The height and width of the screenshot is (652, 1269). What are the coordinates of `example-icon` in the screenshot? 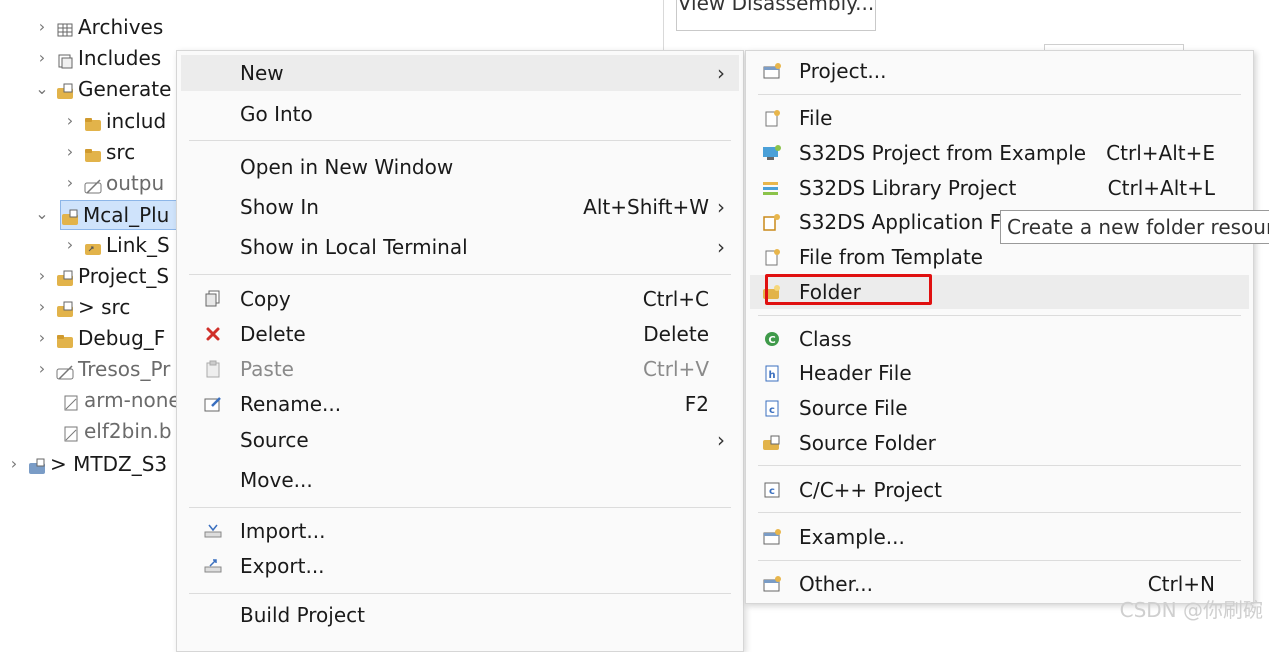 It's located at (772, 537).